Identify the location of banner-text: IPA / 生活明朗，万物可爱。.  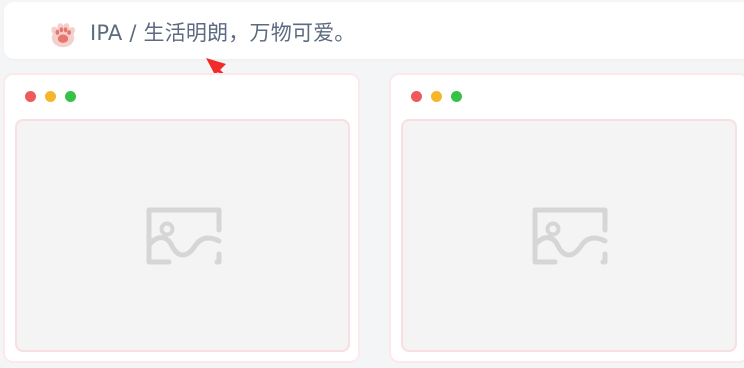
(223, 33).